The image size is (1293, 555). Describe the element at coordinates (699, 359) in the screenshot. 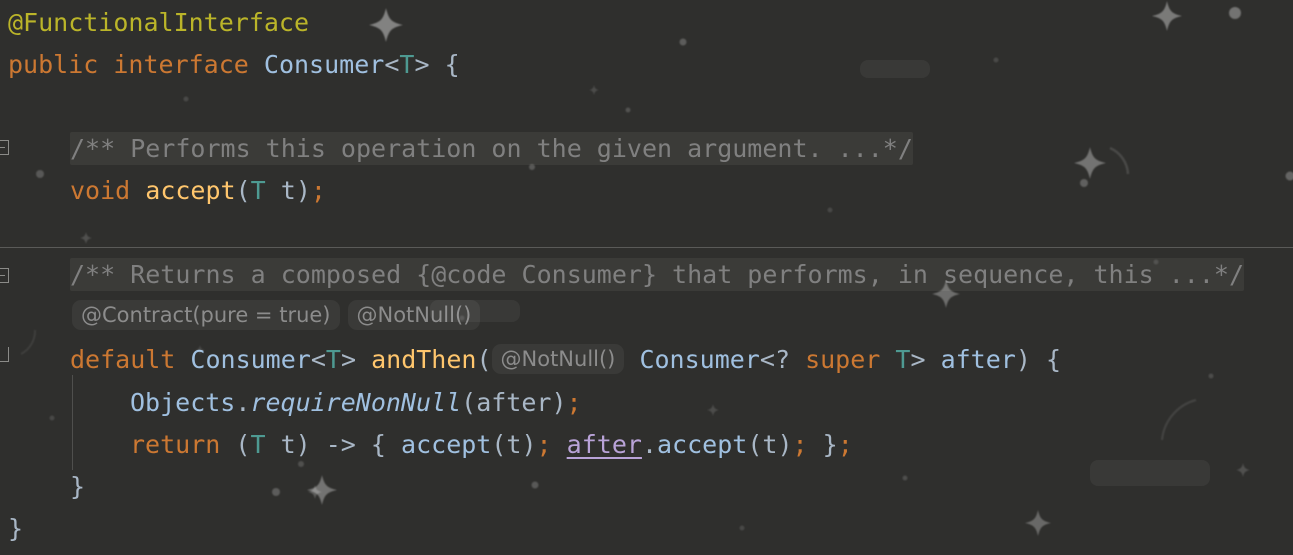

I see `token-class-consumer-param: Consumer` at that location.